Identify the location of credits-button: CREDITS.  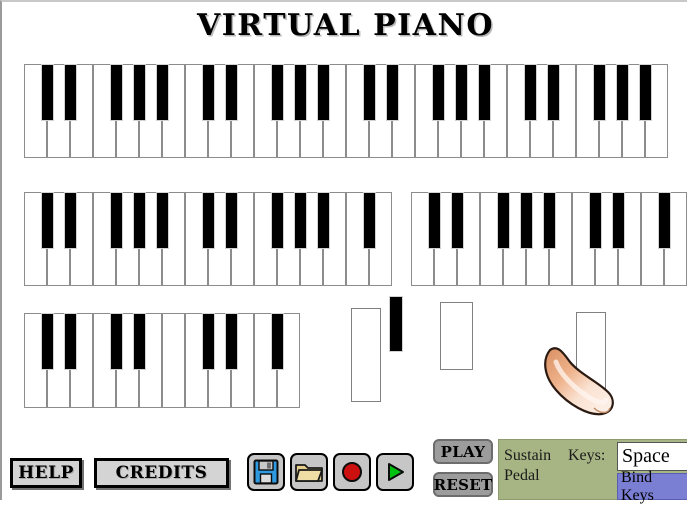
(161, 473).